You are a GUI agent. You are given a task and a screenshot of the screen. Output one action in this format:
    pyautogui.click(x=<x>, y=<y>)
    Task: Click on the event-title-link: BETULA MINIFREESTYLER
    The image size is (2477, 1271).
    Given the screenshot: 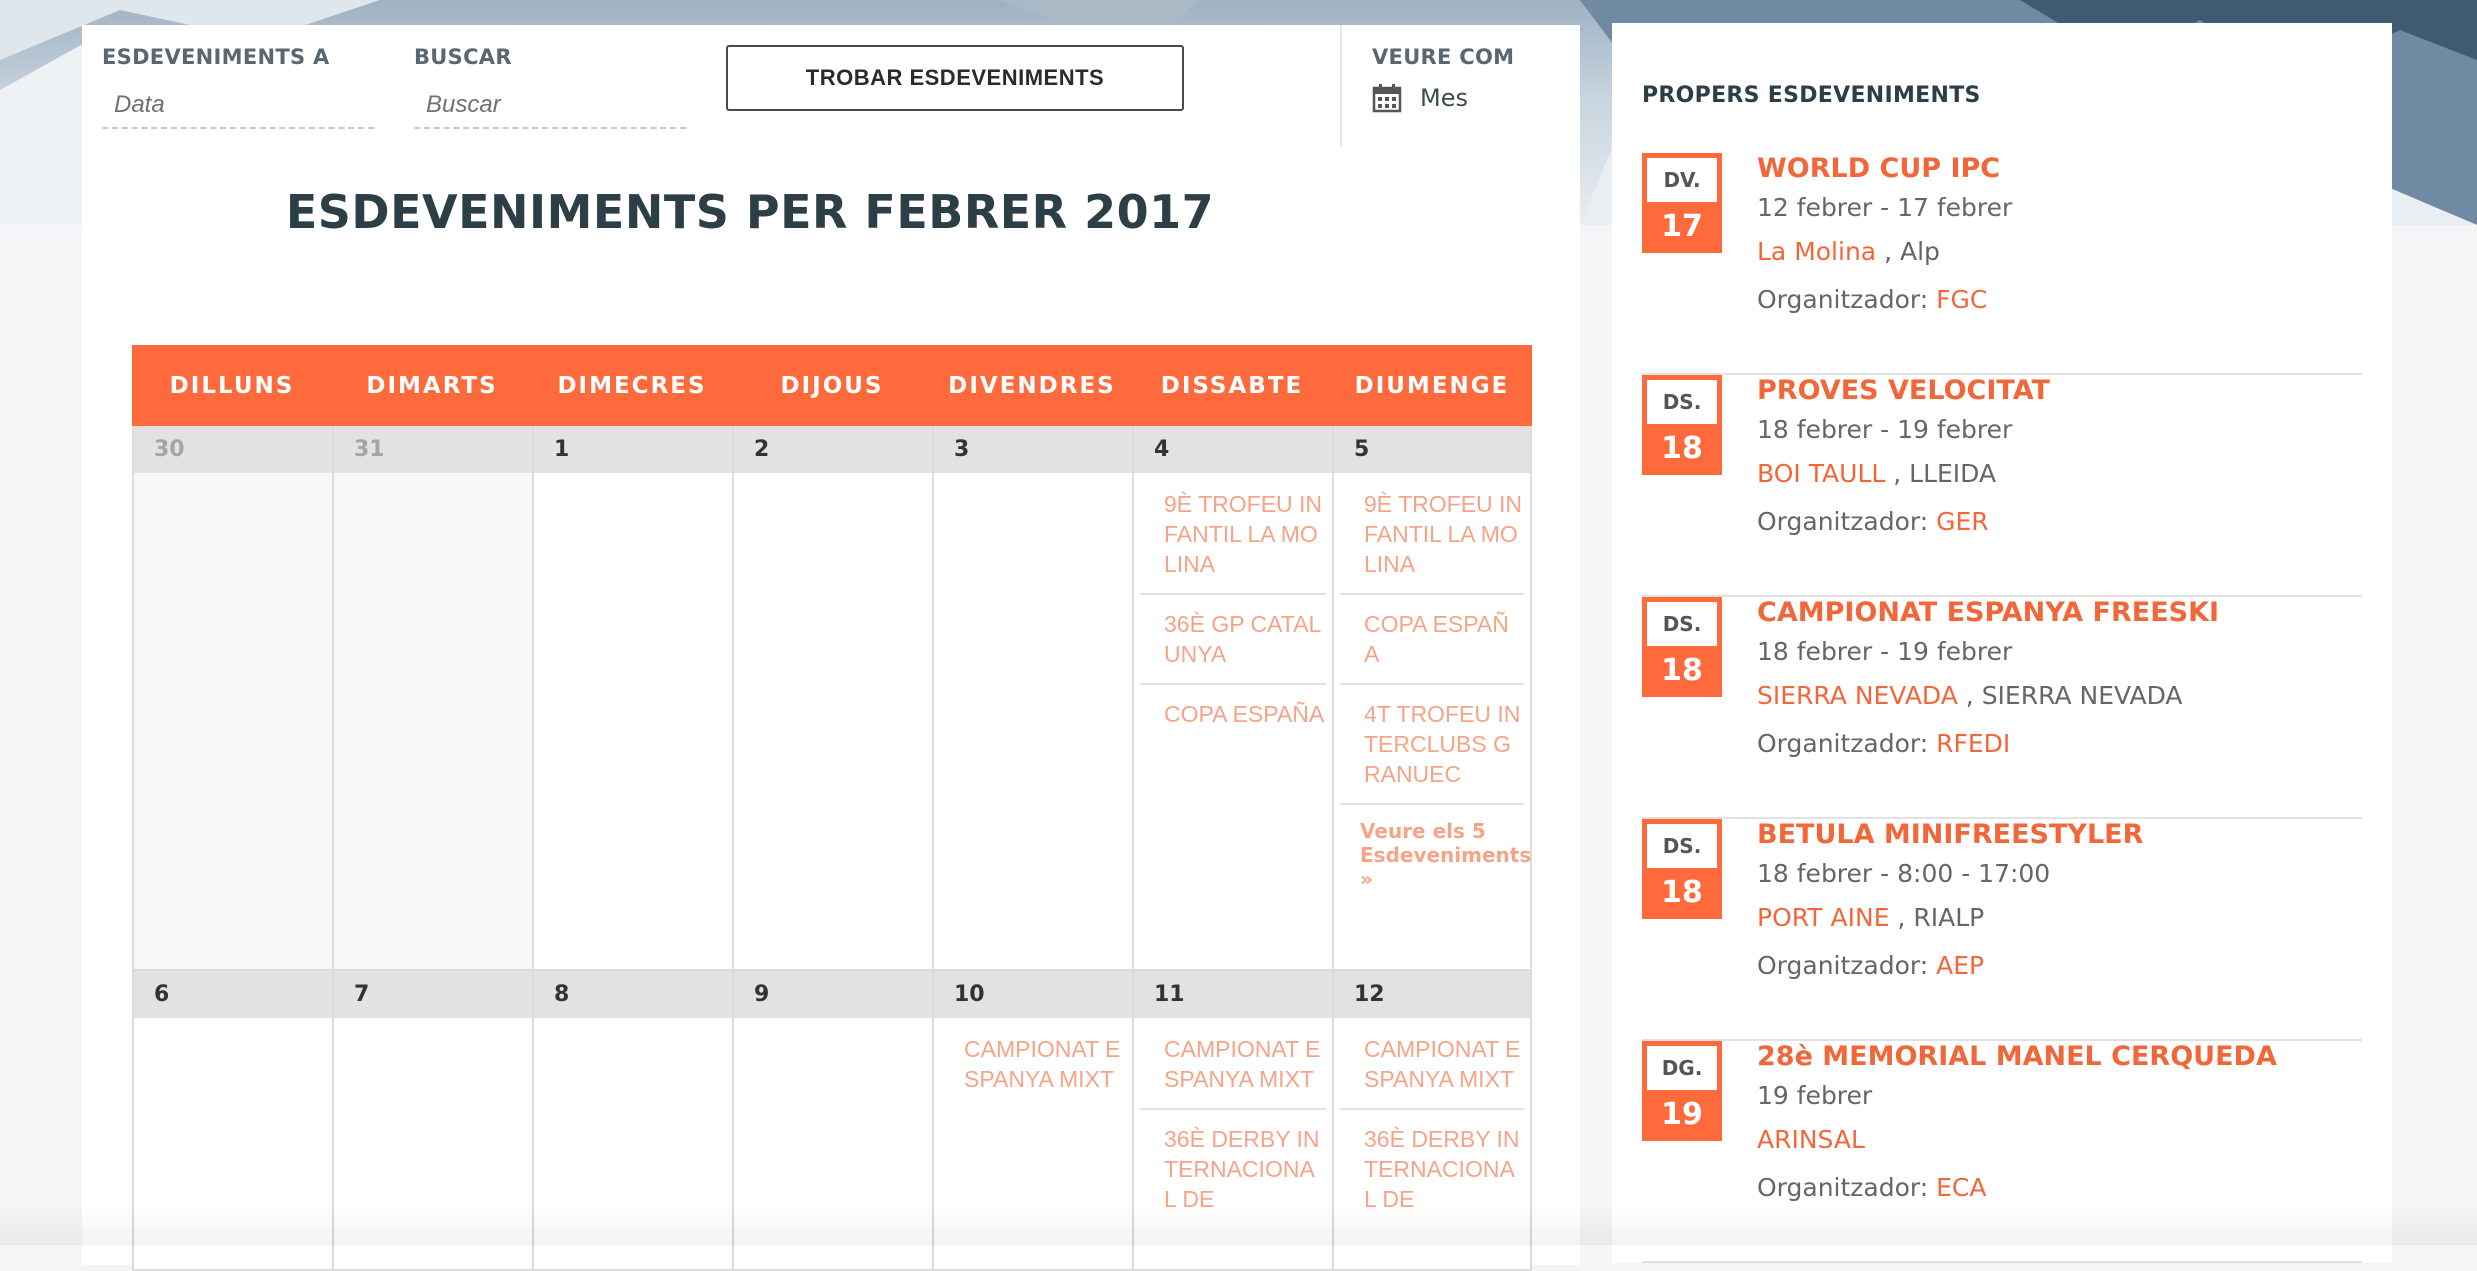 What is the action you would take?
    pyautogui.click(x=1950, y=834)
    